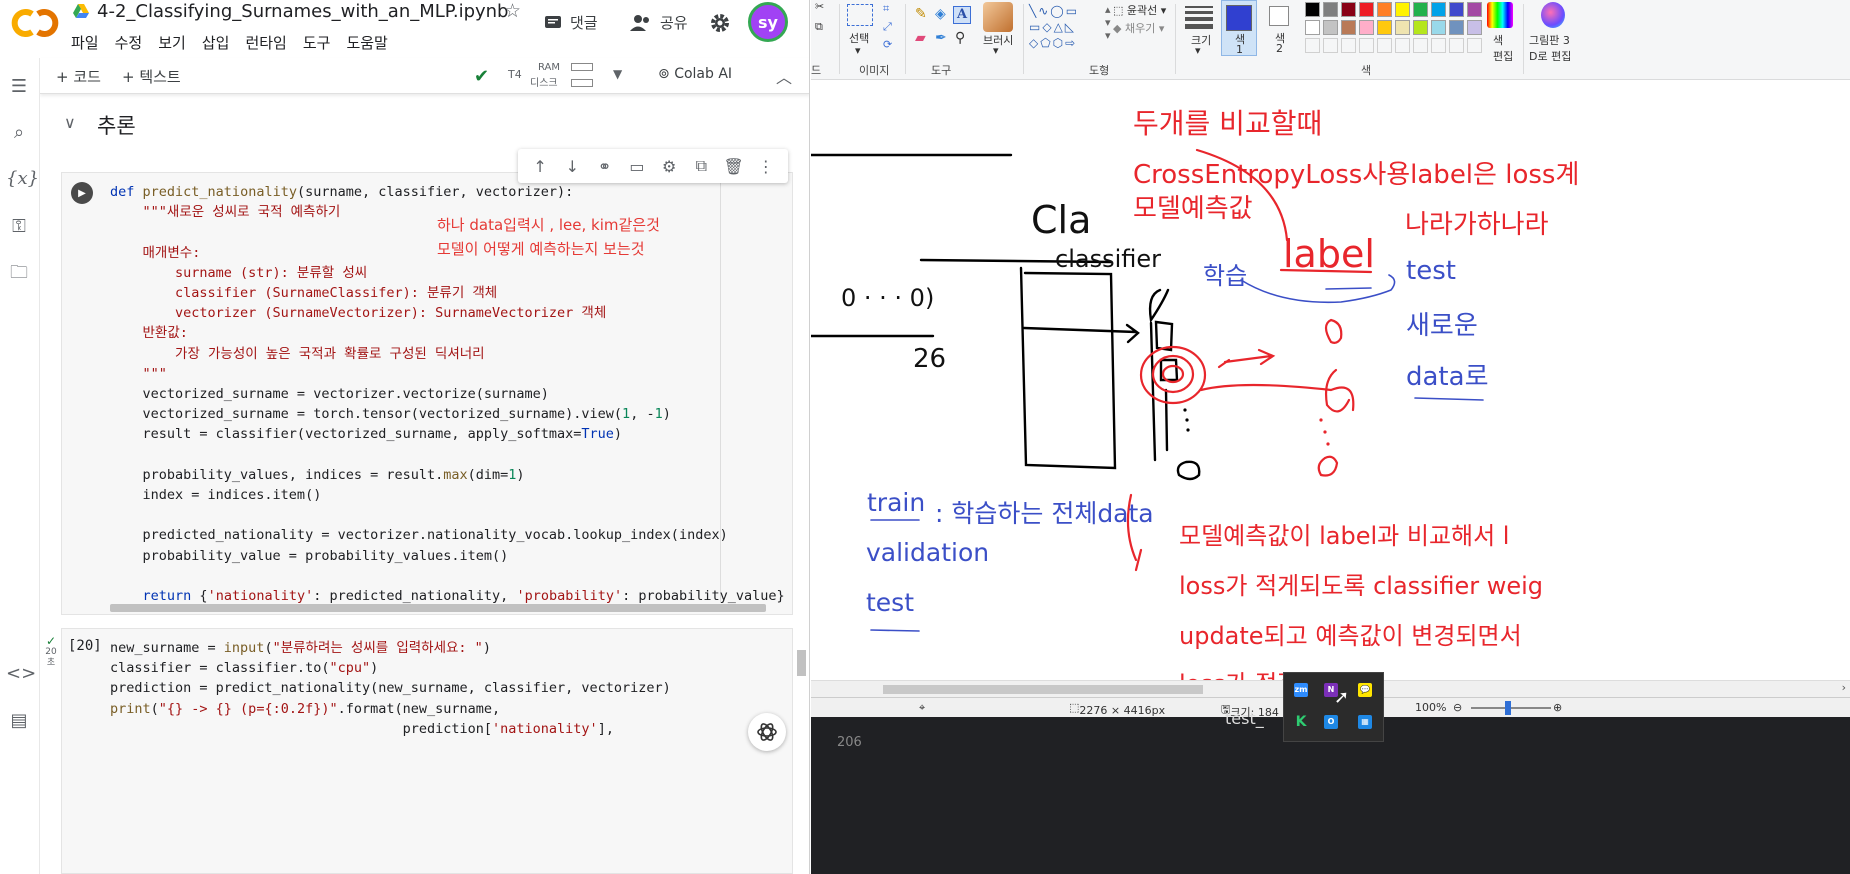  What do you see at coordinates (887, 44) in the screenshot?
I see `rotate-icon: ⟳` at bounding box center [887, 44].